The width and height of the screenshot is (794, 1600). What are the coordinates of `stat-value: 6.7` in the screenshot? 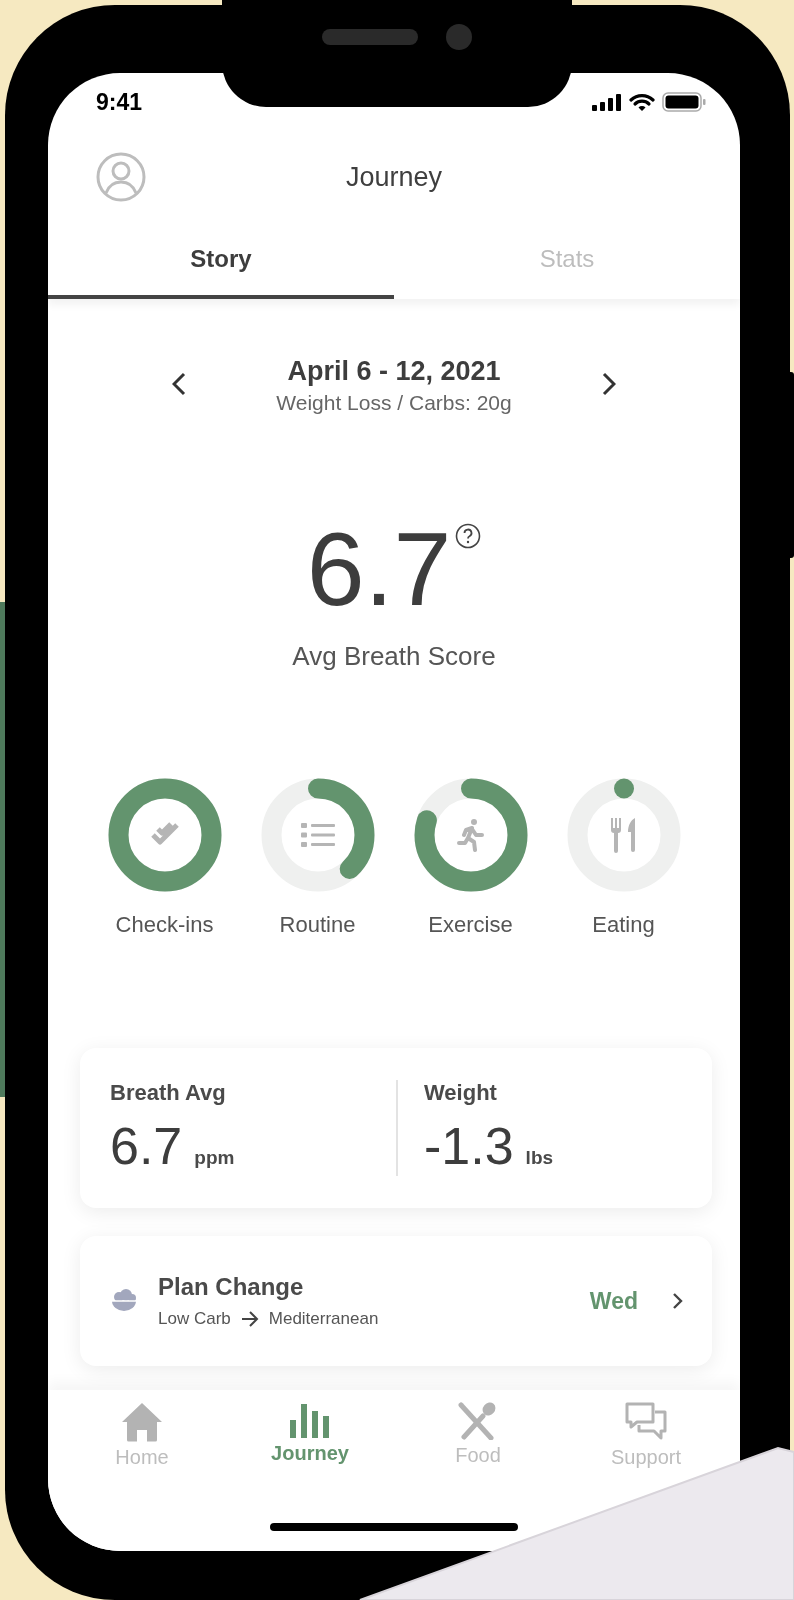 It's located at (146, 1146).